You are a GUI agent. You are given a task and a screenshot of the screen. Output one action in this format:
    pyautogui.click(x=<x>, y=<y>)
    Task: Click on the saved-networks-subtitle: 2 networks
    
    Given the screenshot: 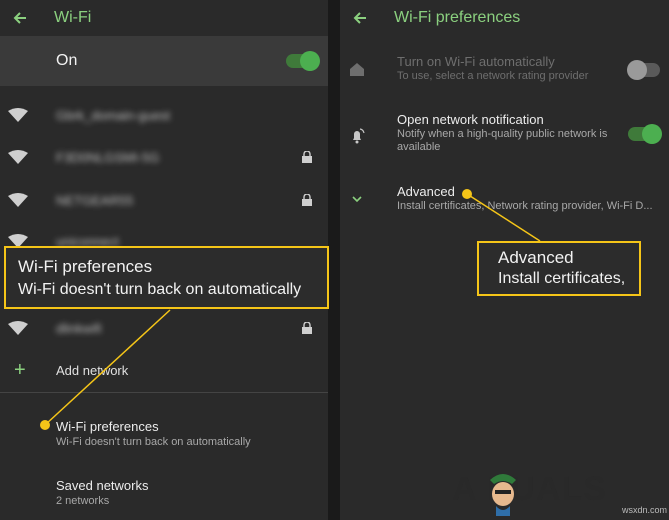 What is the action you would take?
    pyautogui.click(x=83, y=501)
    